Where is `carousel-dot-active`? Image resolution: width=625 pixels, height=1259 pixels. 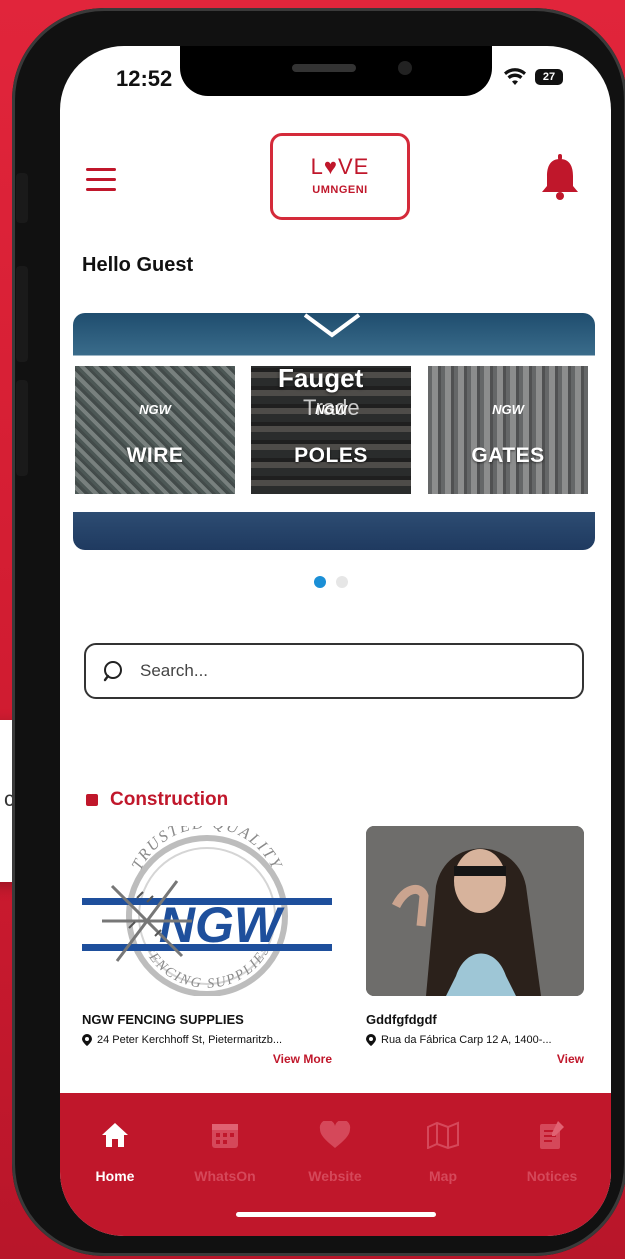
carousel-dot-active is located at coordinates (320, 582).